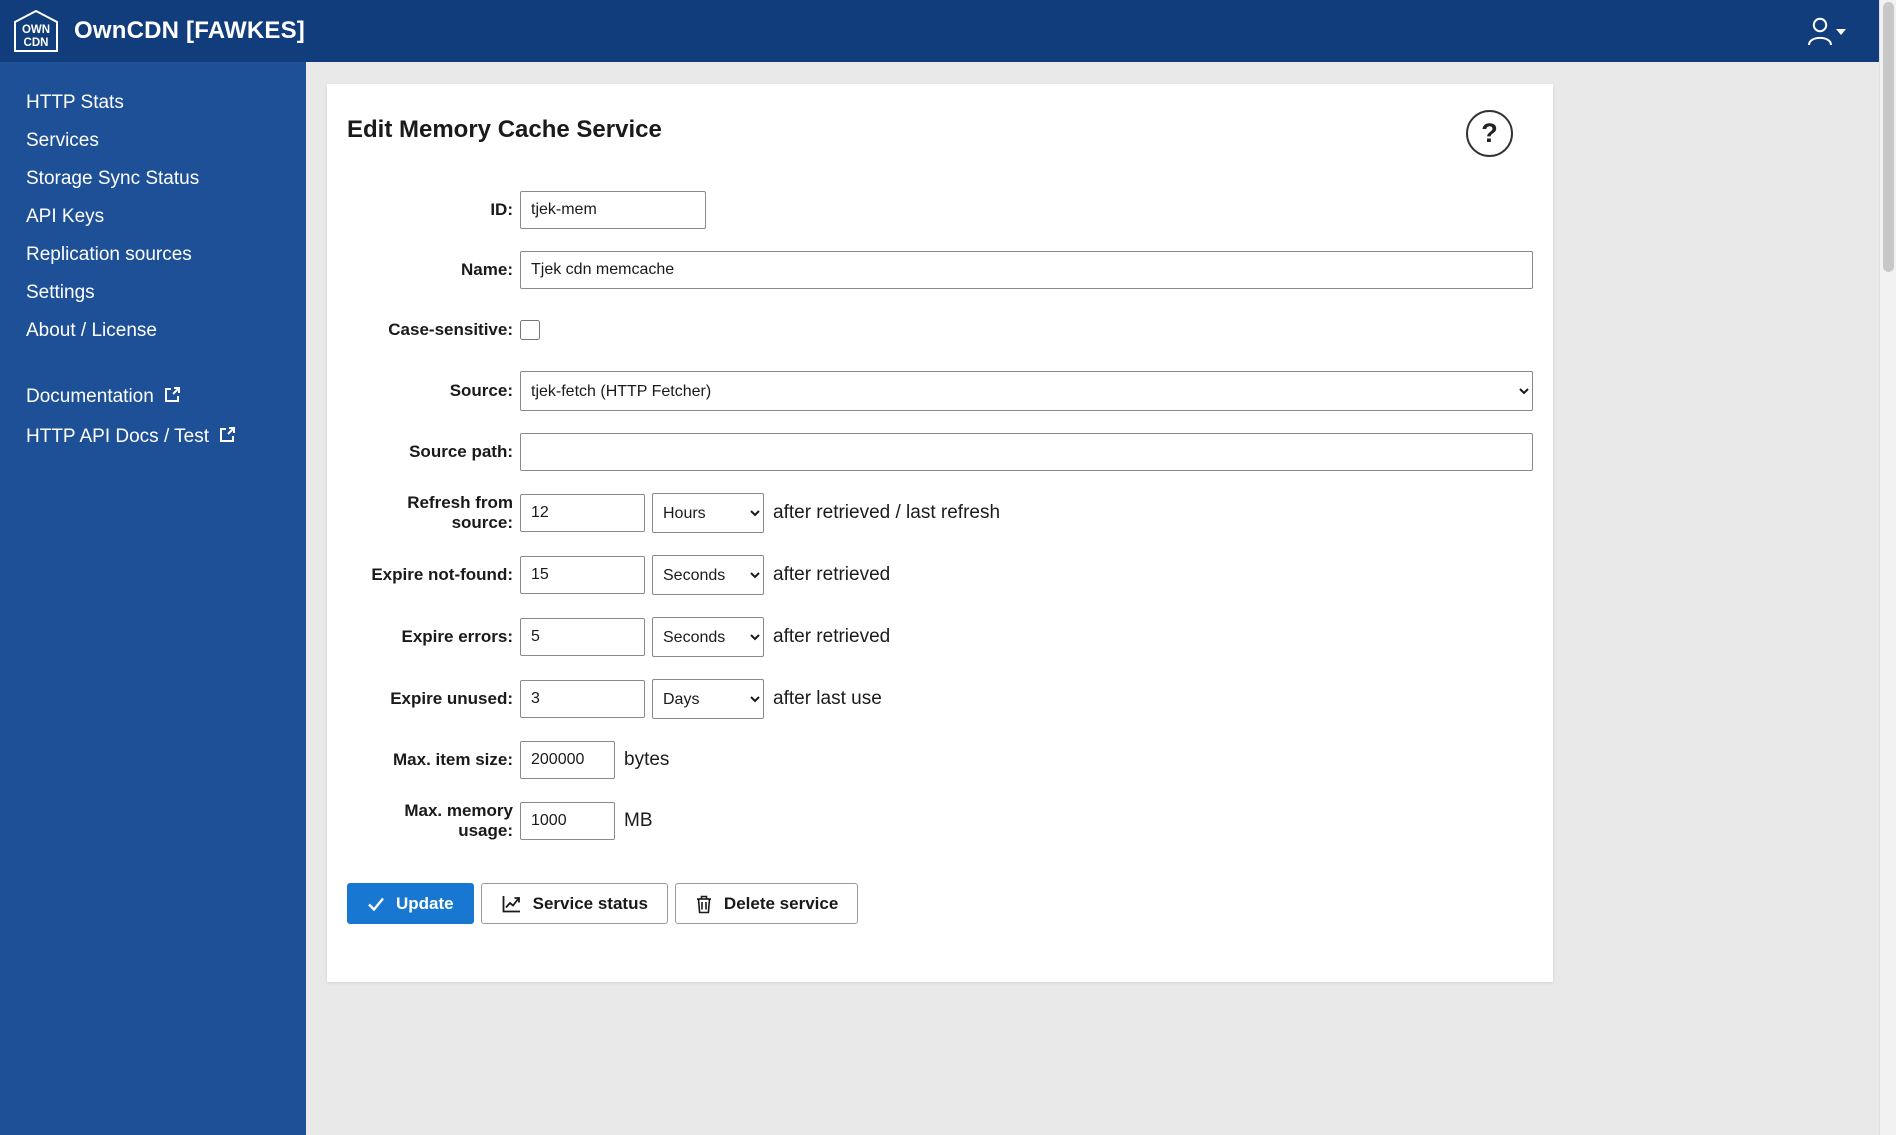 The height and width of the screenshot is (1135, 1896). I want to click on sidebar-item-label: HTTP API Docs / Test, so click(118, 436).